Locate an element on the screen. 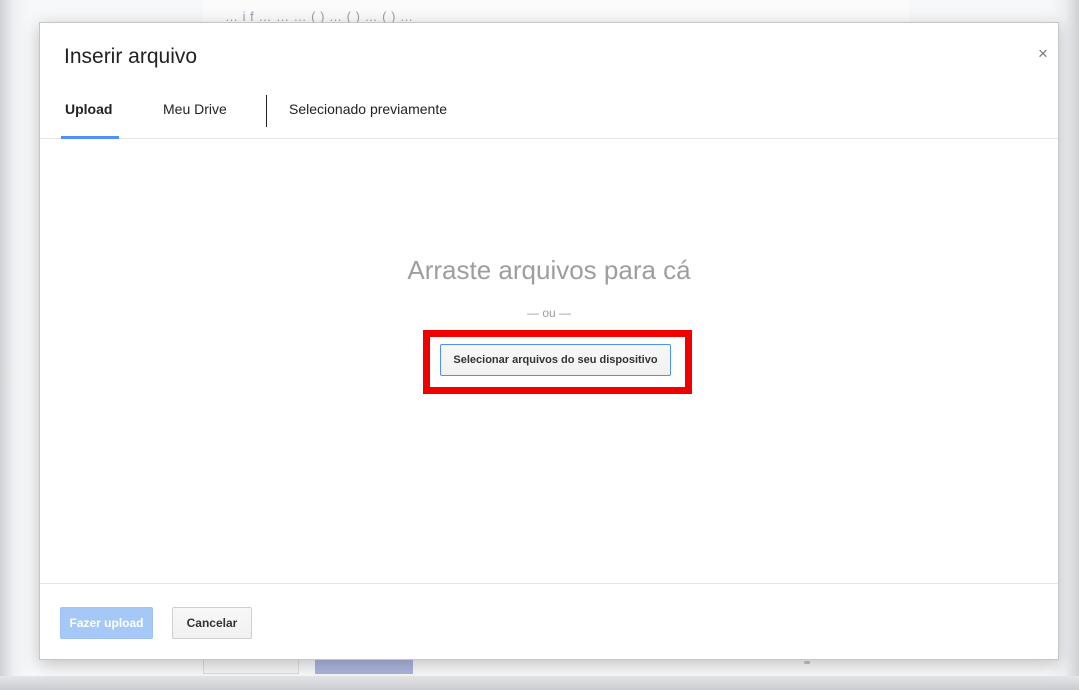  background-mark is located at coordinates (807, 662).